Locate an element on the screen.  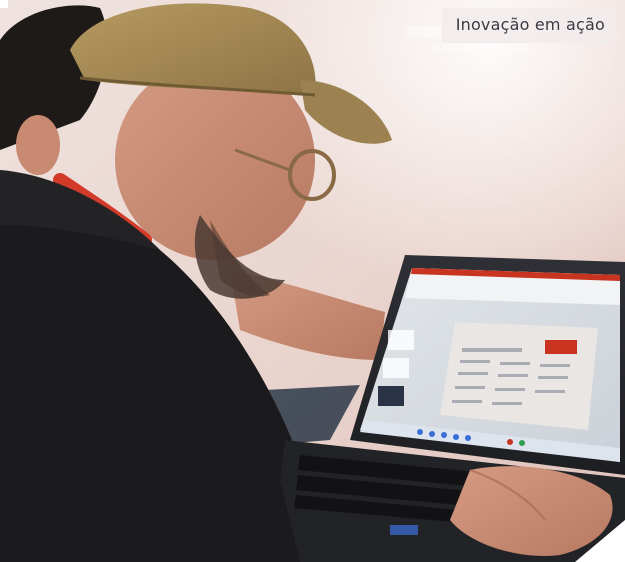
caption-badge: Inovação em ação is located at coordinates (529, 25).